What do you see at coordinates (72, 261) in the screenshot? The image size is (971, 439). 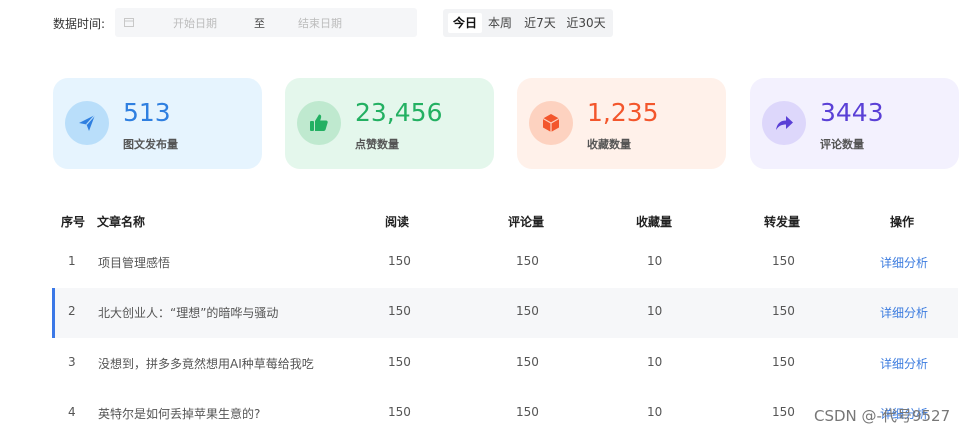 I see `row-index: 1` at bounding box center [72, 261].